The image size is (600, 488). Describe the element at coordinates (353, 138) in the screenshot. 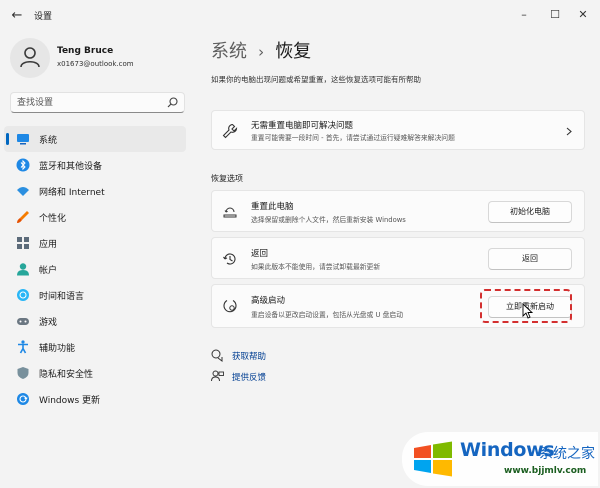

I see `card-subtitle: 重置可能需要一段时间 - 首先，请尝试通过运行疑难解答来解决问题` at that location.